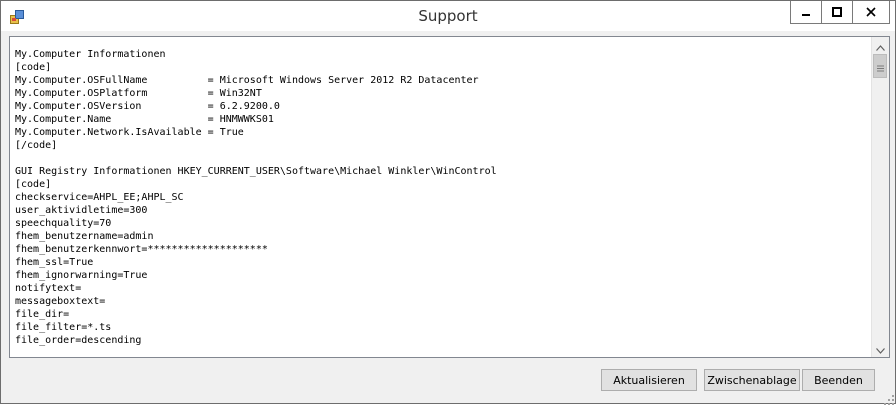  What do you see at coordinates (889, 398) in the screenshot?
I see `resize-grip-icon` at bounding box center [889, 398].